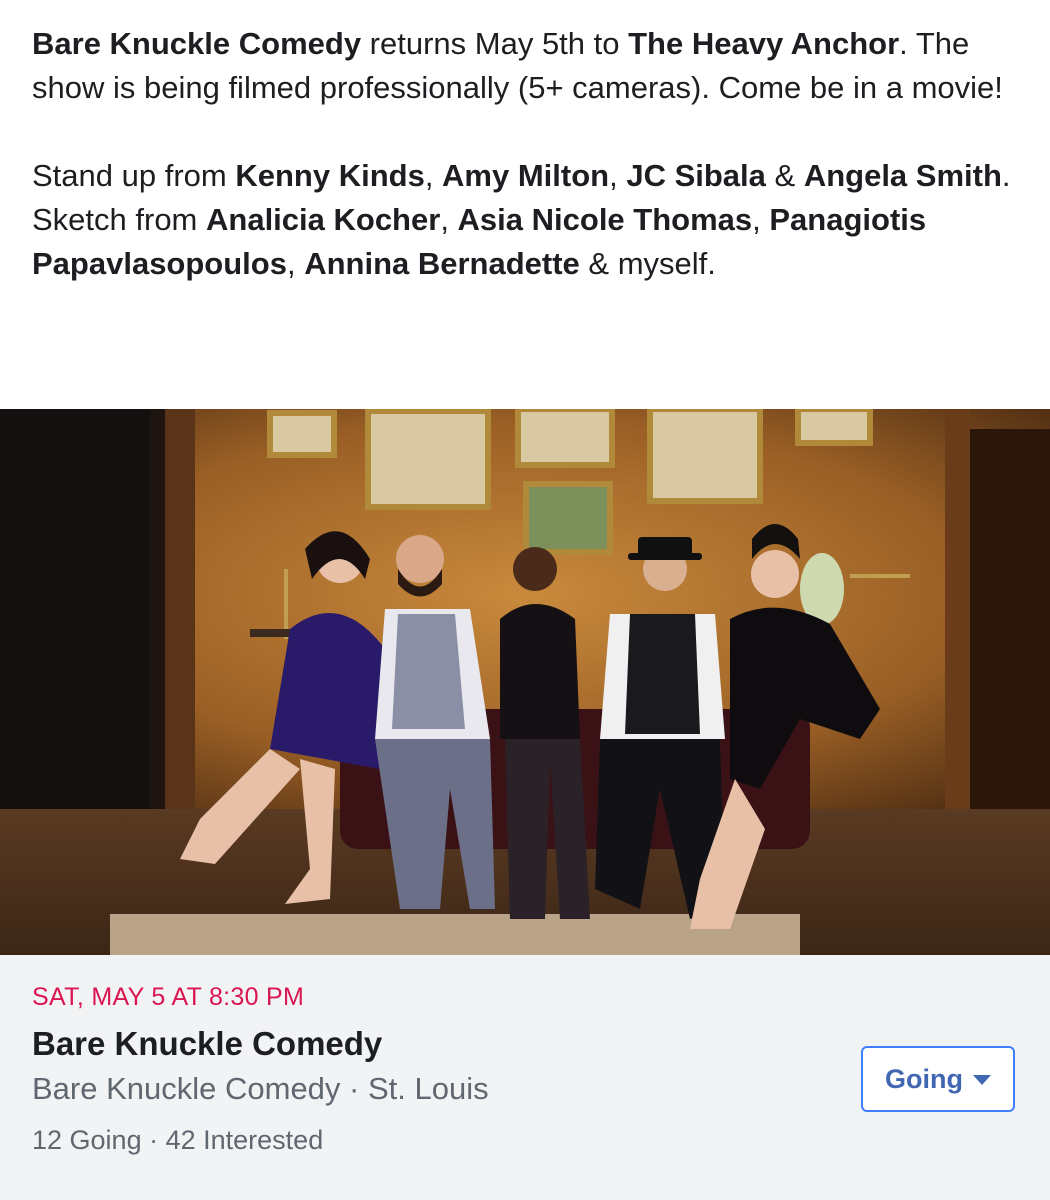 The width and height of the screenshot is (1050, 1200). Describe the element at coordinates (168, 997) in the screenshot. I see `event-date: SAT, MAY 5 AT 8:30 PM` at that location.